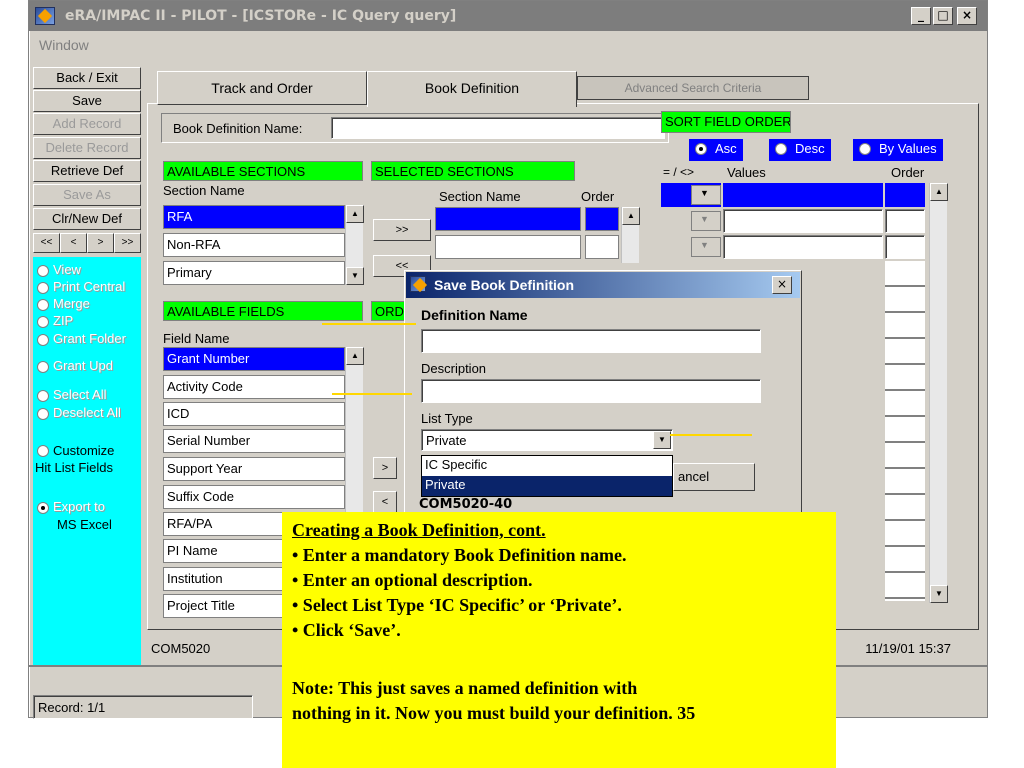  I want to click on selected-section-order-column: Order, so click(598, 196).